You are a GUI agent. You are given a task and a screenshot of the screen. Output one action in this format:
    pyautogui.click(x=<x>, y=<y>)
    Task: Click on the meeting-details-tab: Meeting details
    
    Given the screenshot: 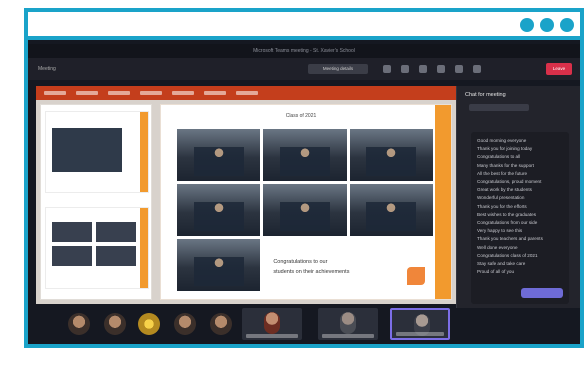 What is the action you would take?
    pyautogui.click(x=338, y=69)
    